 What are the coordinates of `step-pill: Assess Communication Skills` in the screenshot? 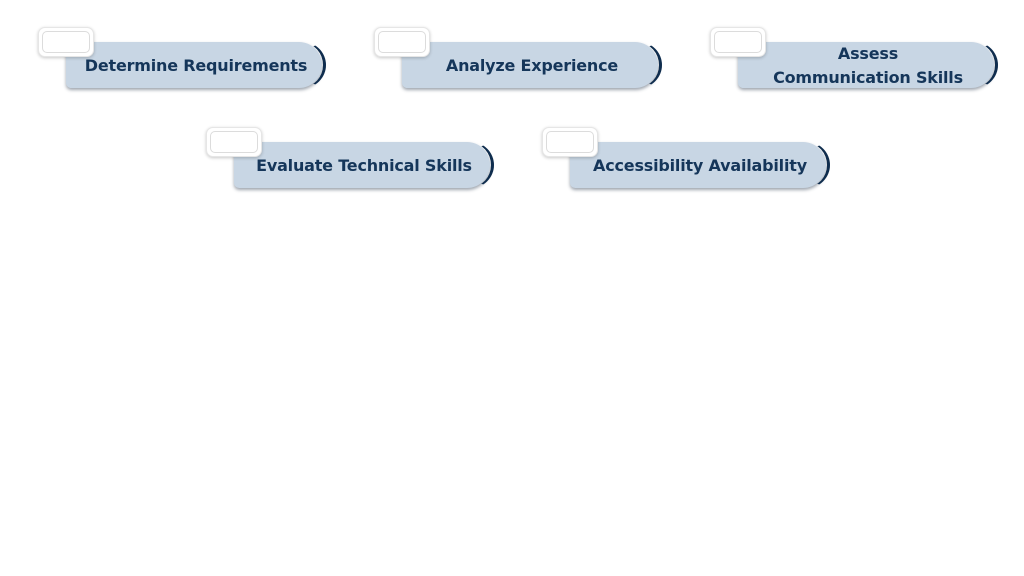 It's located at (868, 65).